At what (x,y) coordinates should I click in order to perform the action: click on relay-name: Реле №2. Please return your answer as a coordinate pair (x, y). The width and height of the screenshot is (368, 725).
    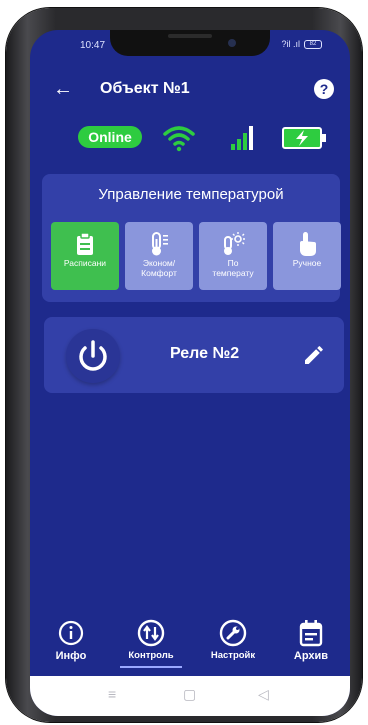
    Looking at the image, I should click on (205, 353).